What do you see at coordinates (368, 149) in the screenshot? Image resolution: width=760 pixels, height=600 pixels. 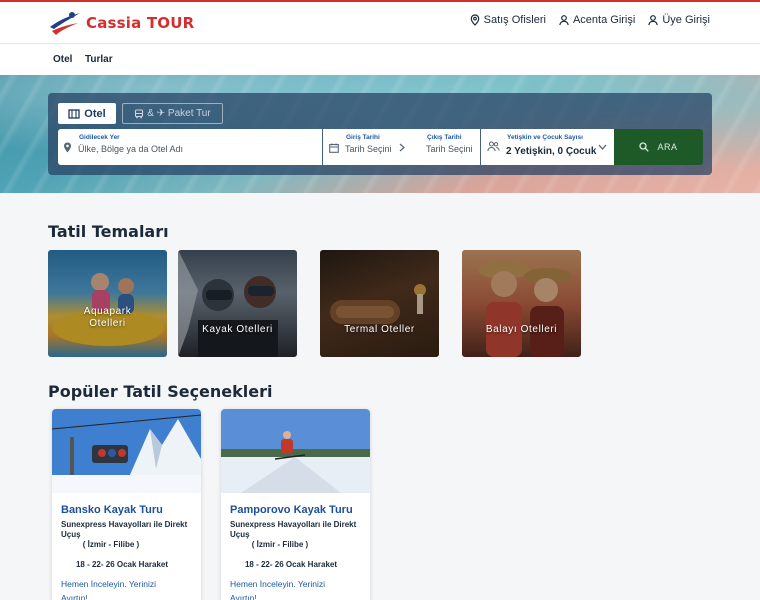 I see `checkin-value: Tarih Seçini` at bounding box center [368, 149].